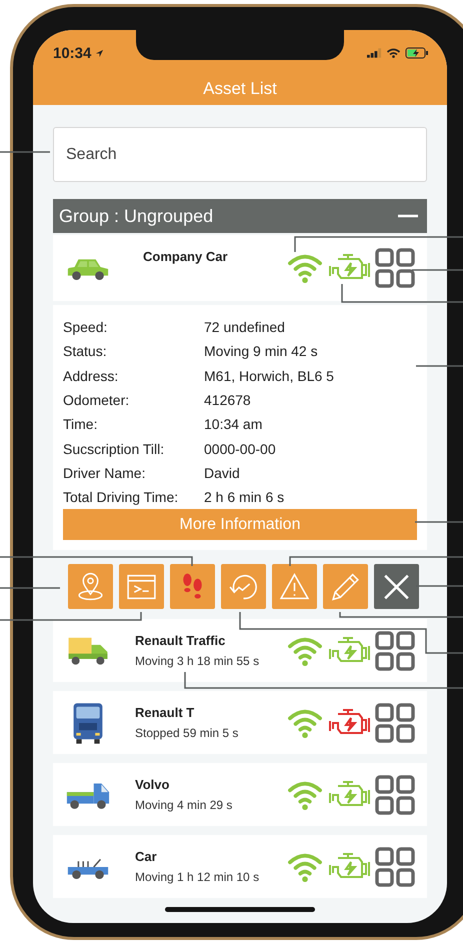  I want to click on detail-label: Total Driving Time:, so click(121, 497).